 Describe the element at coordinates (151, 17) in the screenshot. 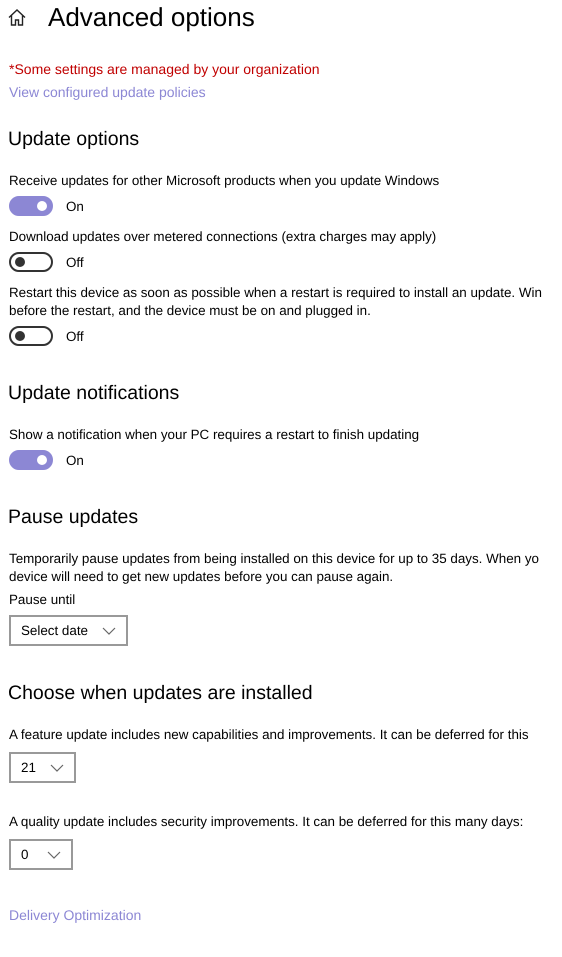

I see `page-title: Advanced options` at that location.